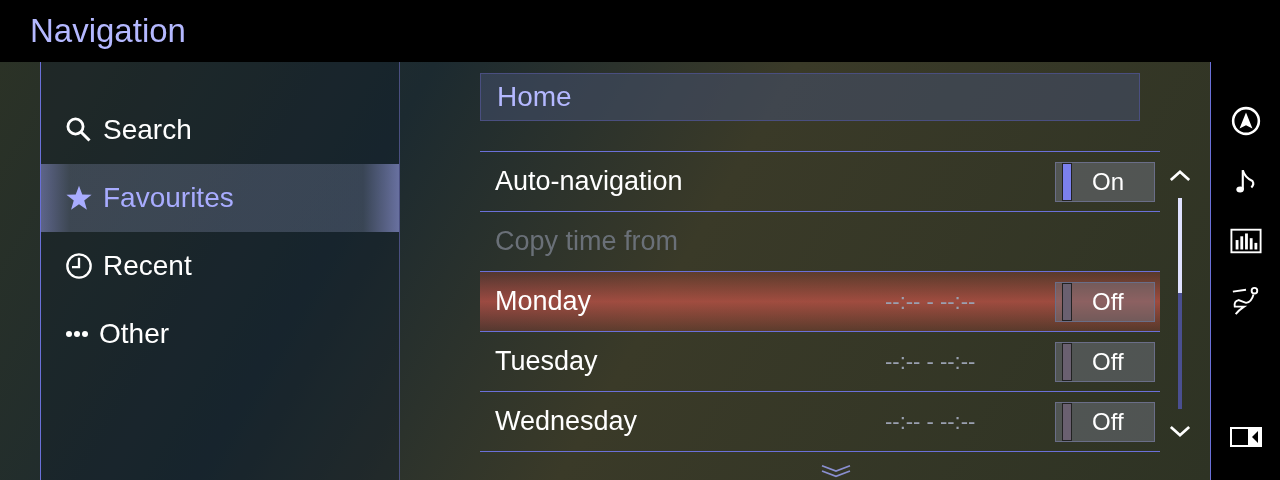 The width and height of the screenshot is (1280, 480). I want to click on menu-item: Other, so click(220, 334).